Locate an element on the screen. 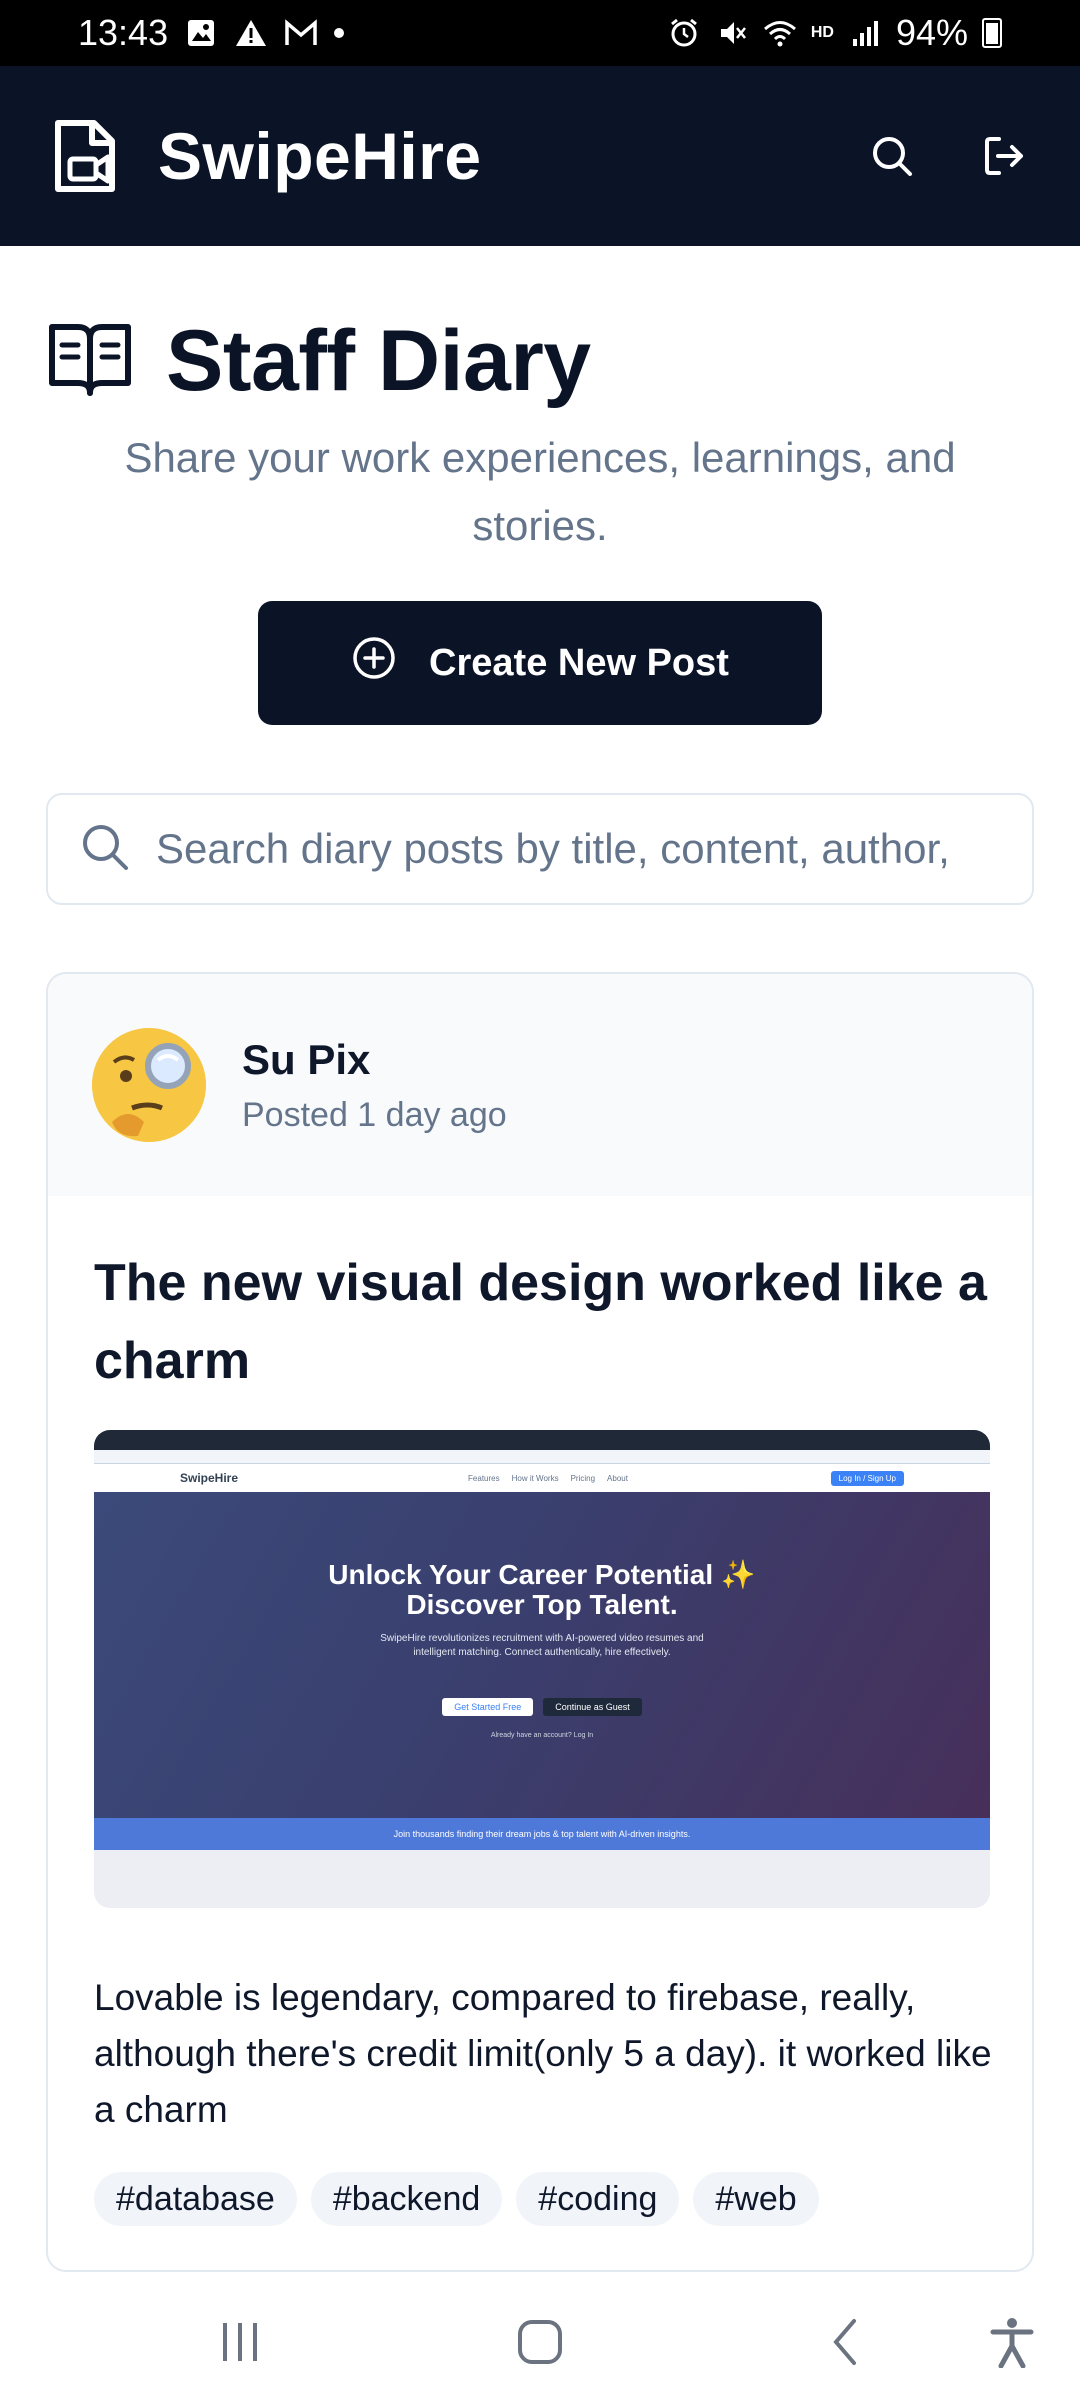 This screenshot has width=1080, height=2408. image-nav-link: About is located at coordinates (617, 1478).